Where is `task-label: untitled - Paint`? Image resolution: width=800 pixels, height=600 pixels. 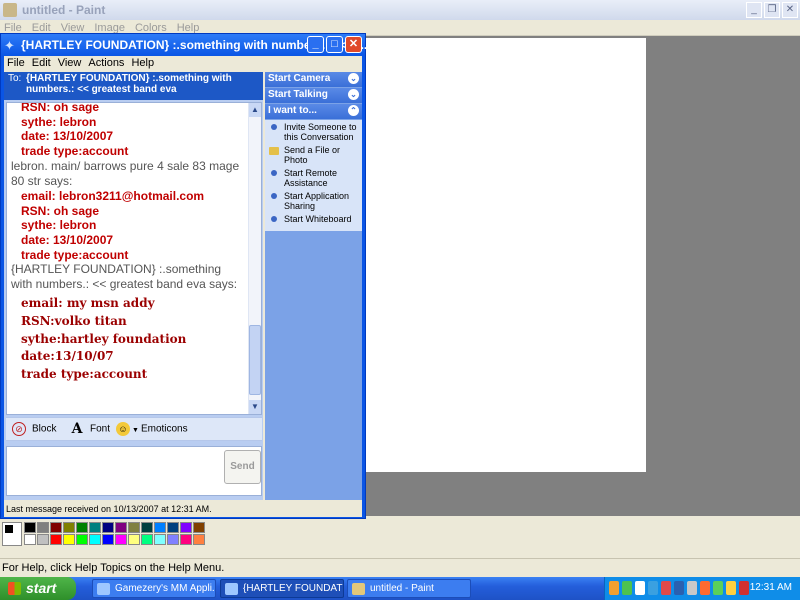 task-label: untitled - Paint is located at coordinates (402, 588).